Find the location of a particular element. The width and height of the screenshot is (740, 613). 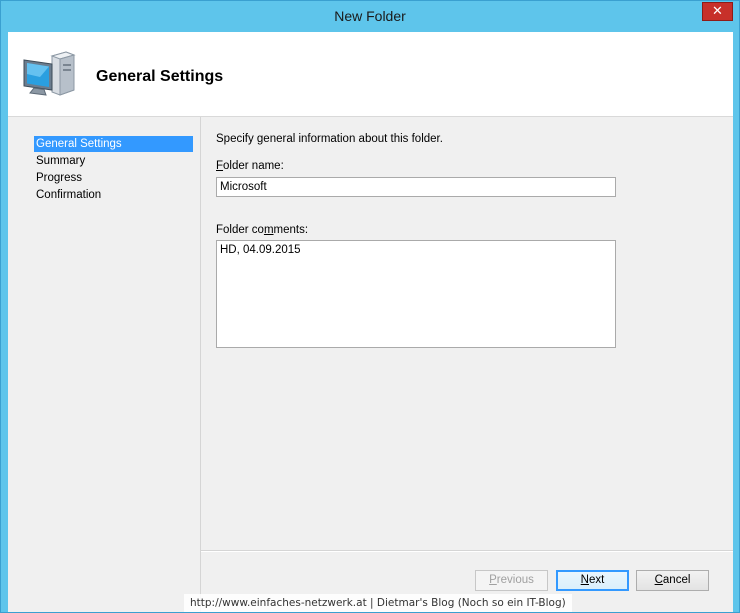

window-title: New Folder is located at coordinates (370, 16).